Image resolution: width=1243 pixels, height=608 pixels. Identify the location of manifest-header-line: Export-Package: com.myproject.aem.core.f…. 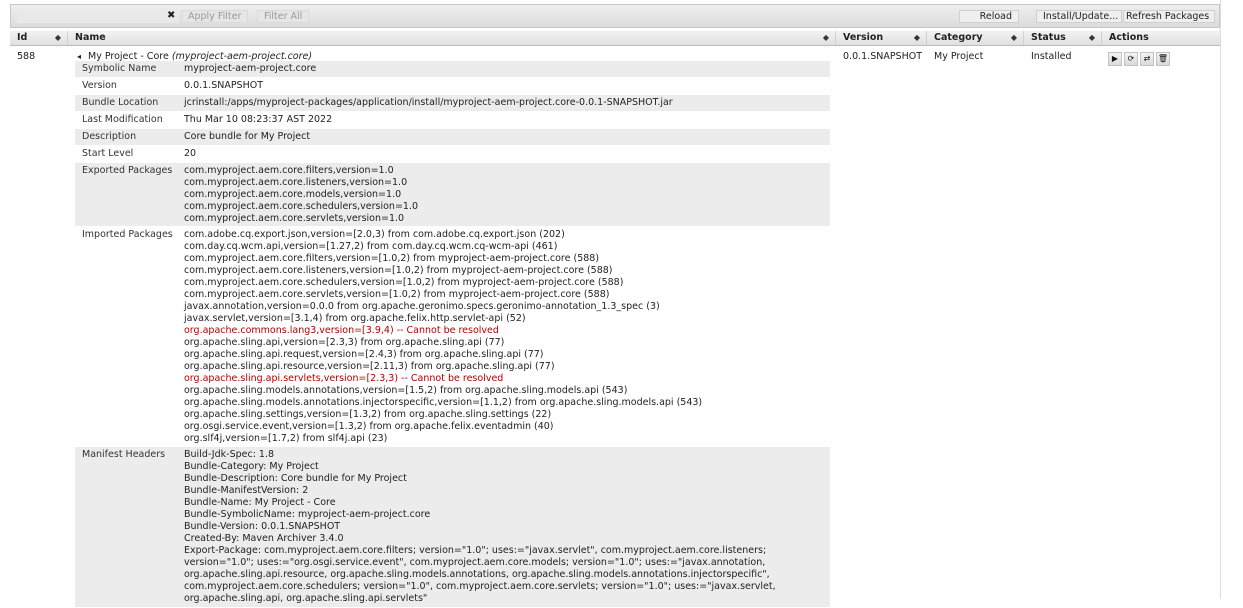
(475, 550).